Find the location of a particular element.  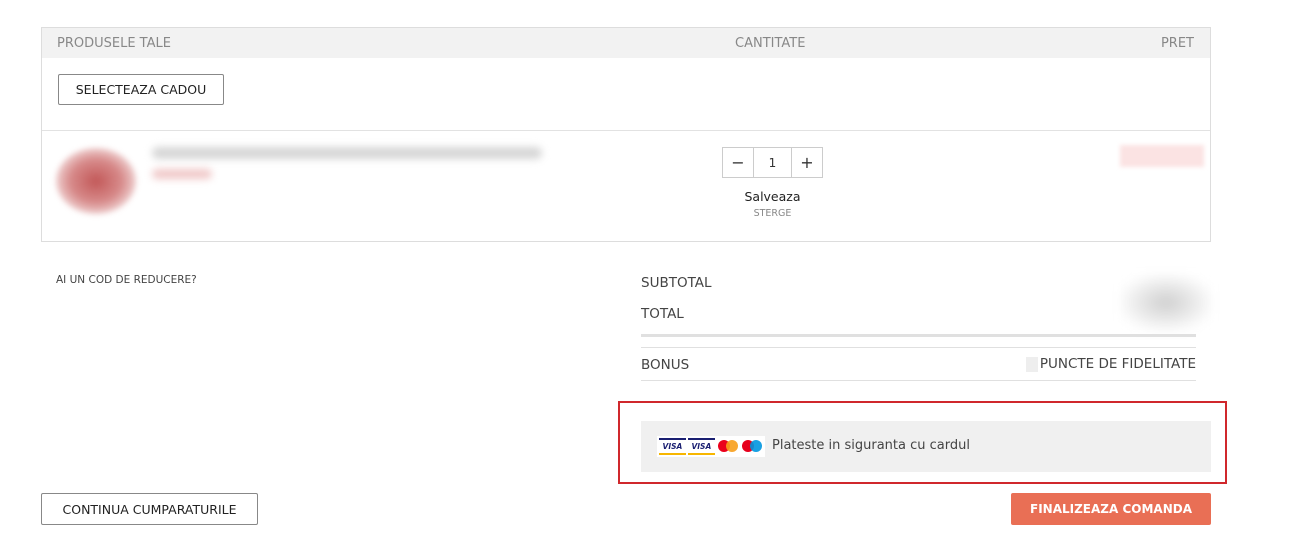

continue-shopping-button: CONTINUA CUMPARATURILE is located at coordinates (149, 509).